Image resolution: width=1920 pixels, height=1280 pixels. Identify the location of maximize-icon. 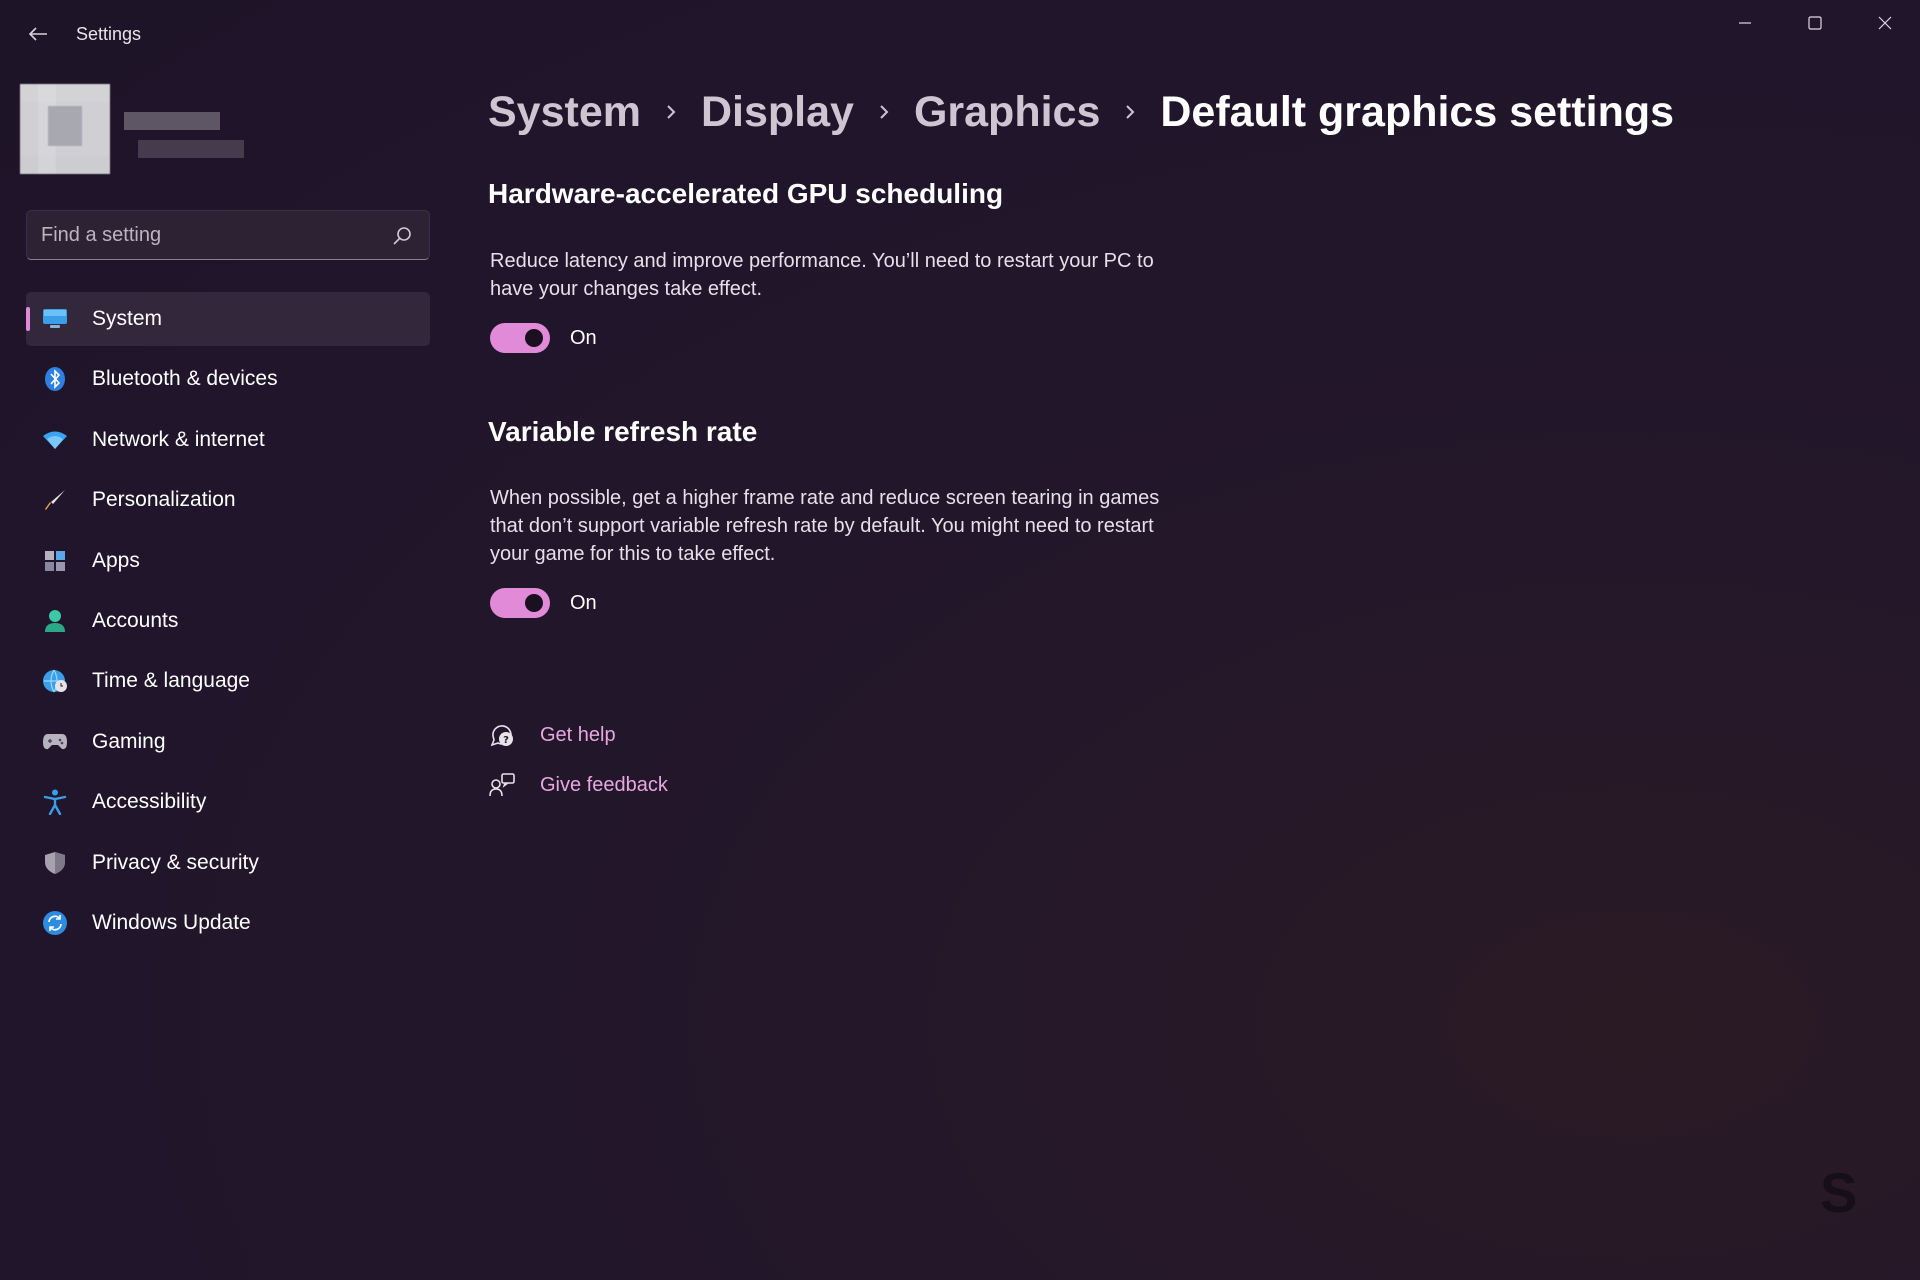
(1815, 23).